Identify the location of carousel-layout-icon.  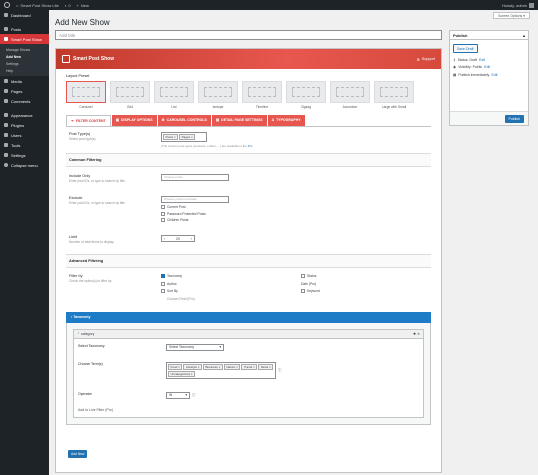
(86, 92).